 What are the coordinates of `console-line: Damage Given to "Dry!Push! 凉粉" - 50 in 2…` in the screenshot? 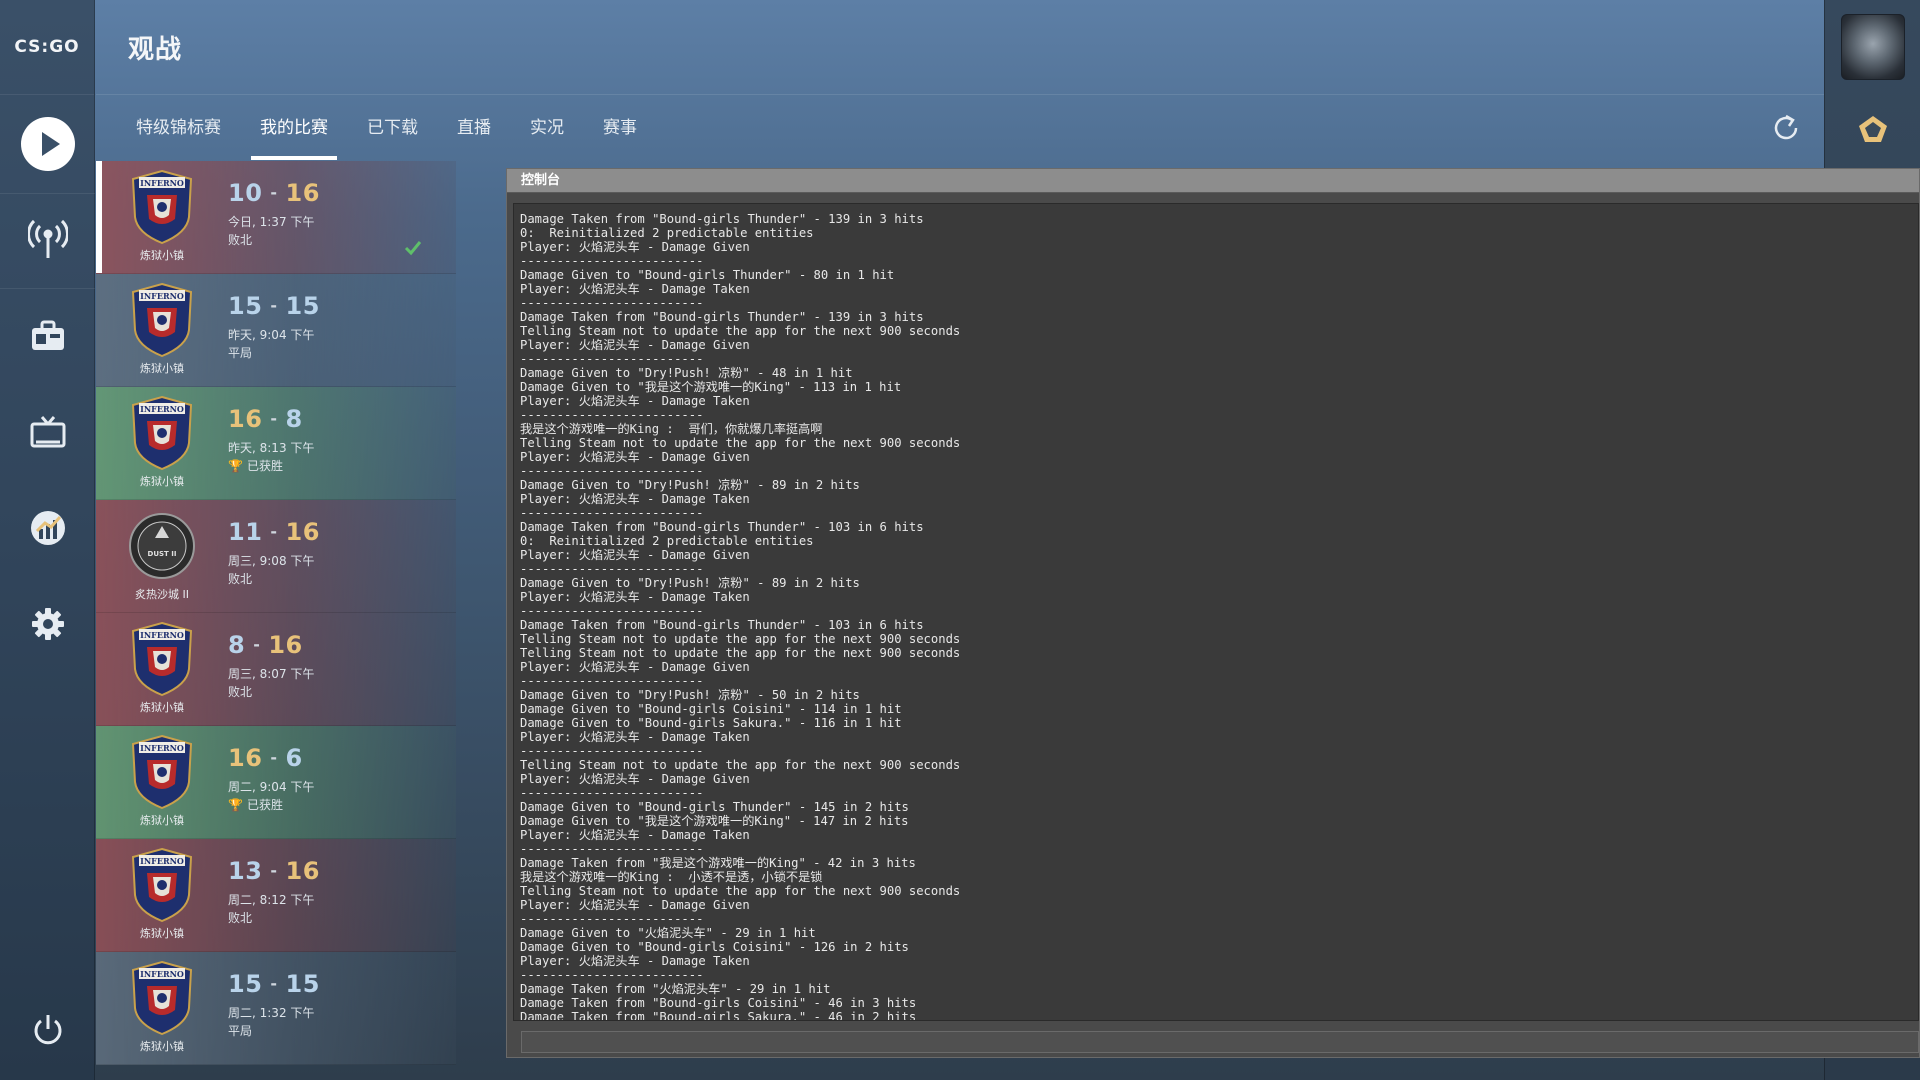 It's located at (690, 695).